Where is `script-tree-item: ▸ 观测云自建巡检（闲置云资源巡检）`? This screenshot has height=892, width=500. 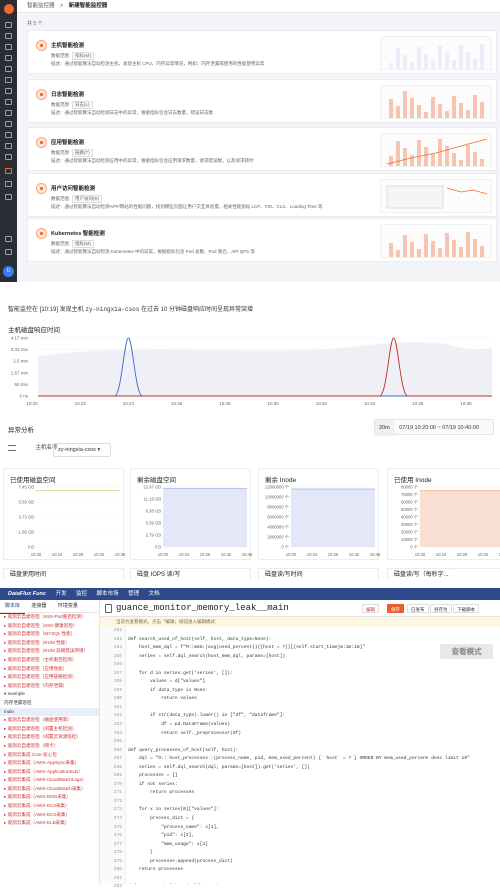
script-tree-item: ▸ 观测云自建巡检（闲置云资源巡检） is located at coordinates (49, 737).